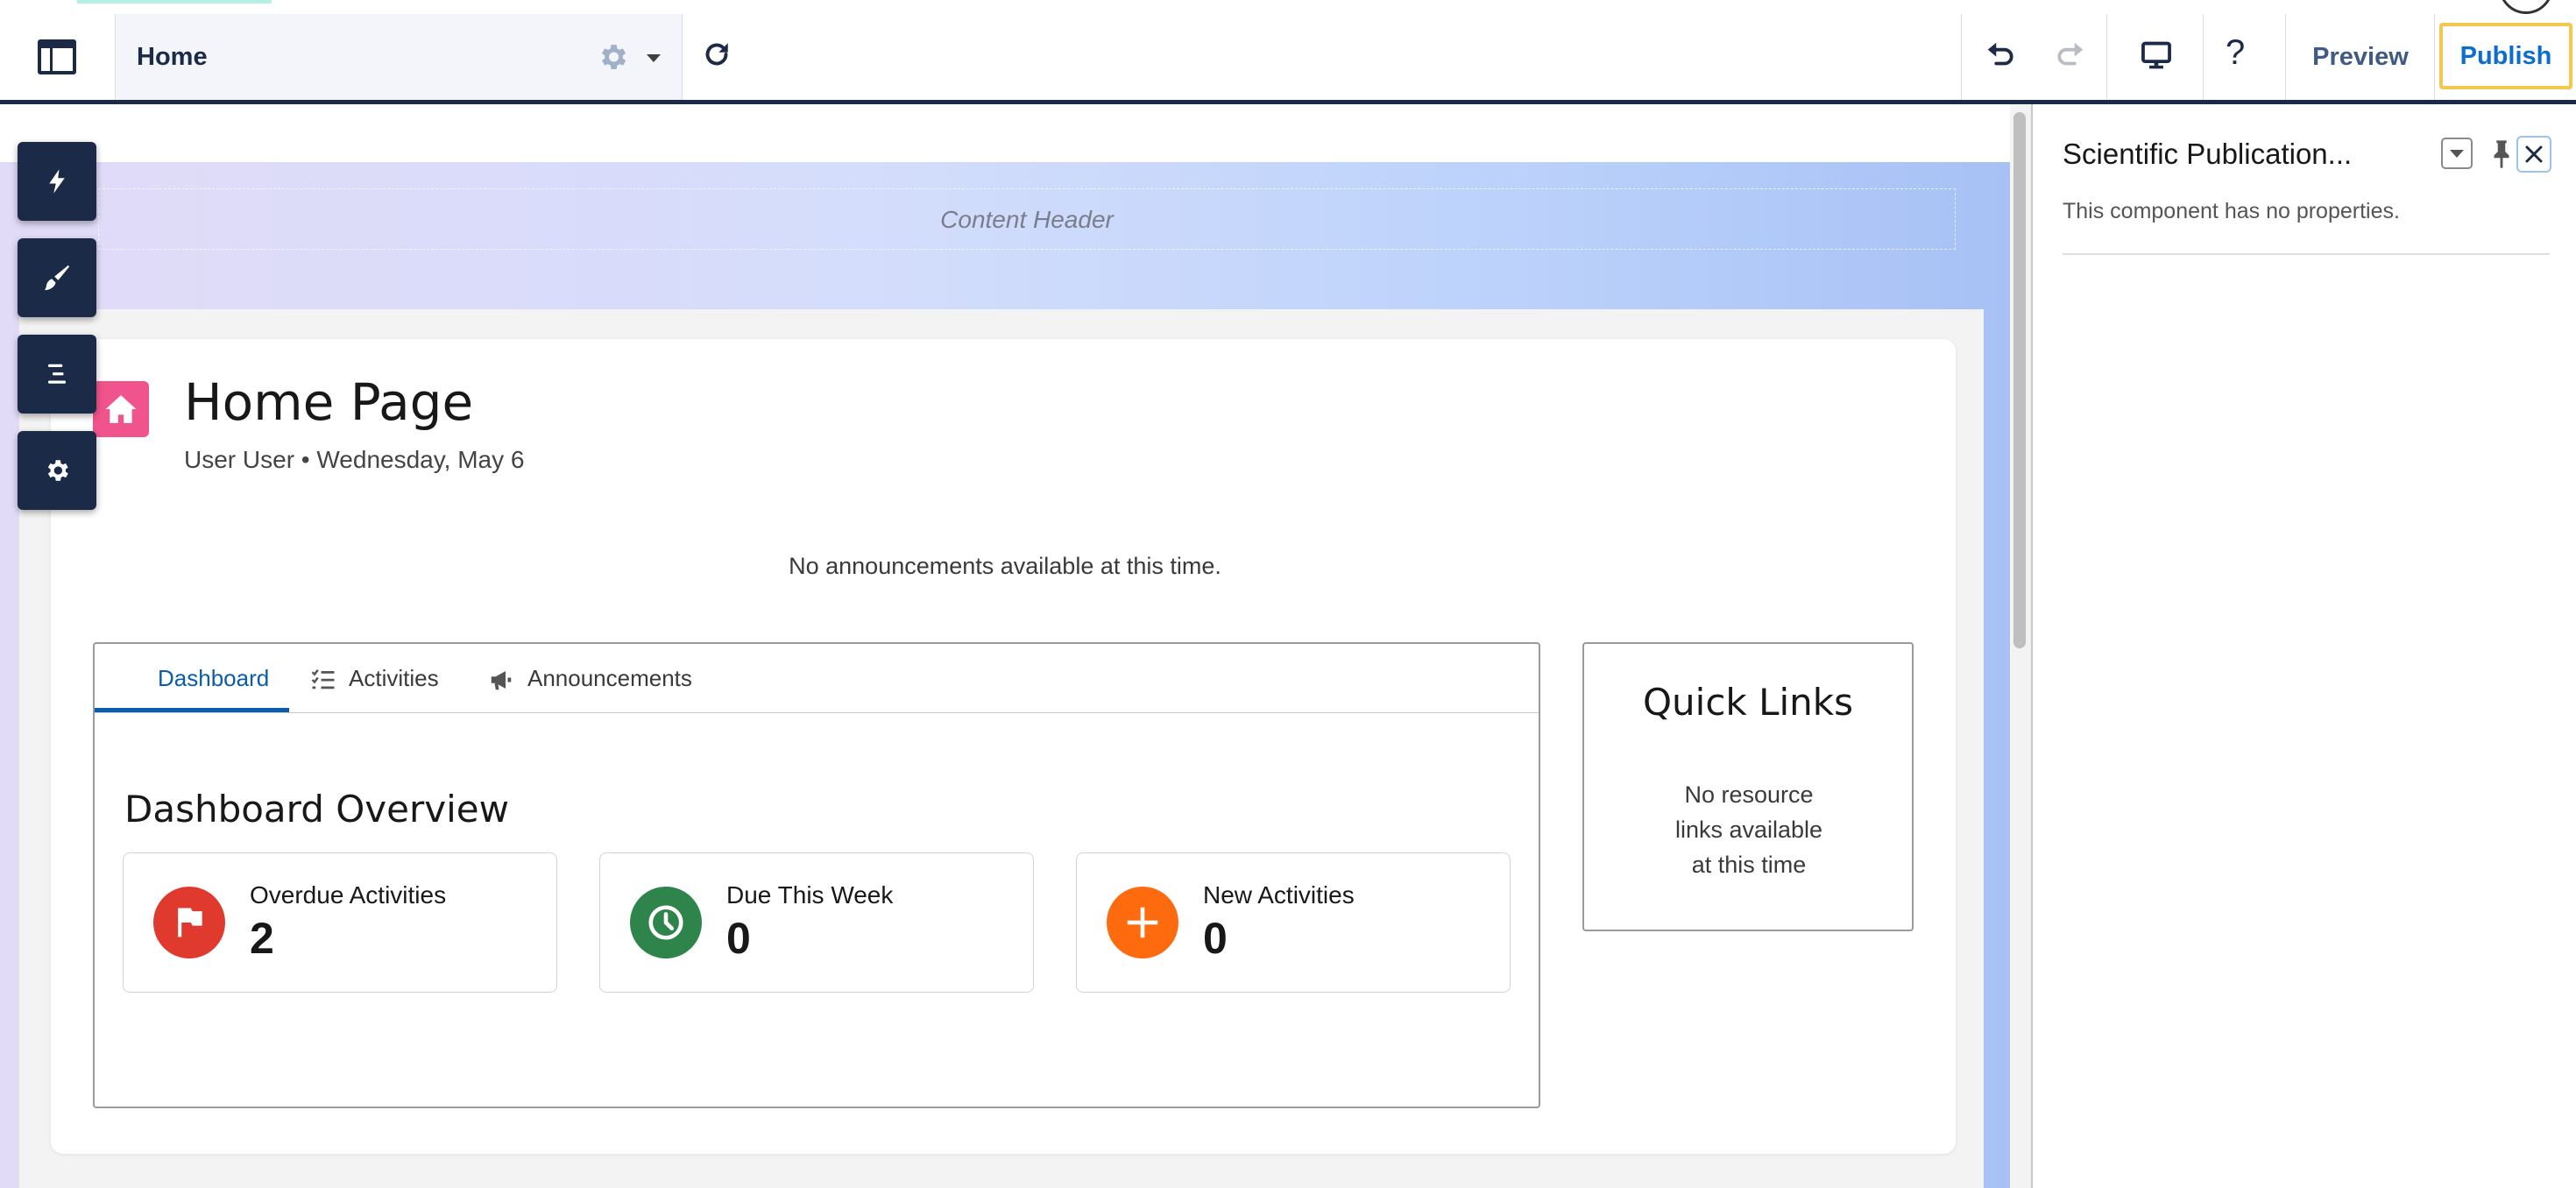 The image size is (2576, 1188). Describe the element at coordinates (1005, 566) in the screenshot. I see `announcements-empty-message: No announcements available at this time.` at that location.